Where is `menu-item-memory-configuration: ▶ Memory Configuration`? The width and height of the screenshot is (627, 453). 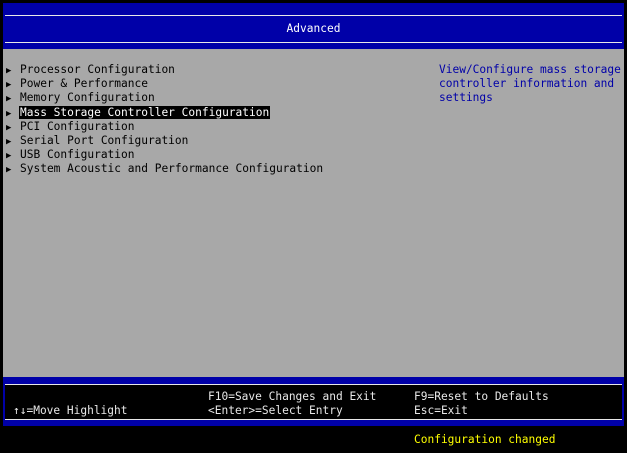
menu-item-memory-configuration: ▶ Memory Configuration is located at coordinates (165, 98).